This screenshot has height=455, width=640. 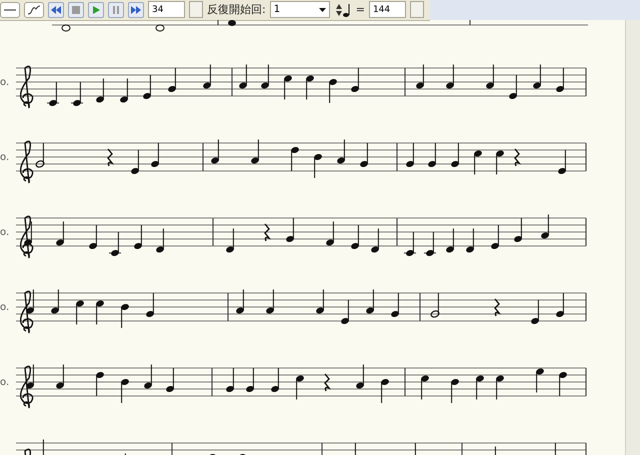 What do you see at coordinates (166, 9) in the screenshot?
I see `measure-field: 34` at bounding box center [166, 9].